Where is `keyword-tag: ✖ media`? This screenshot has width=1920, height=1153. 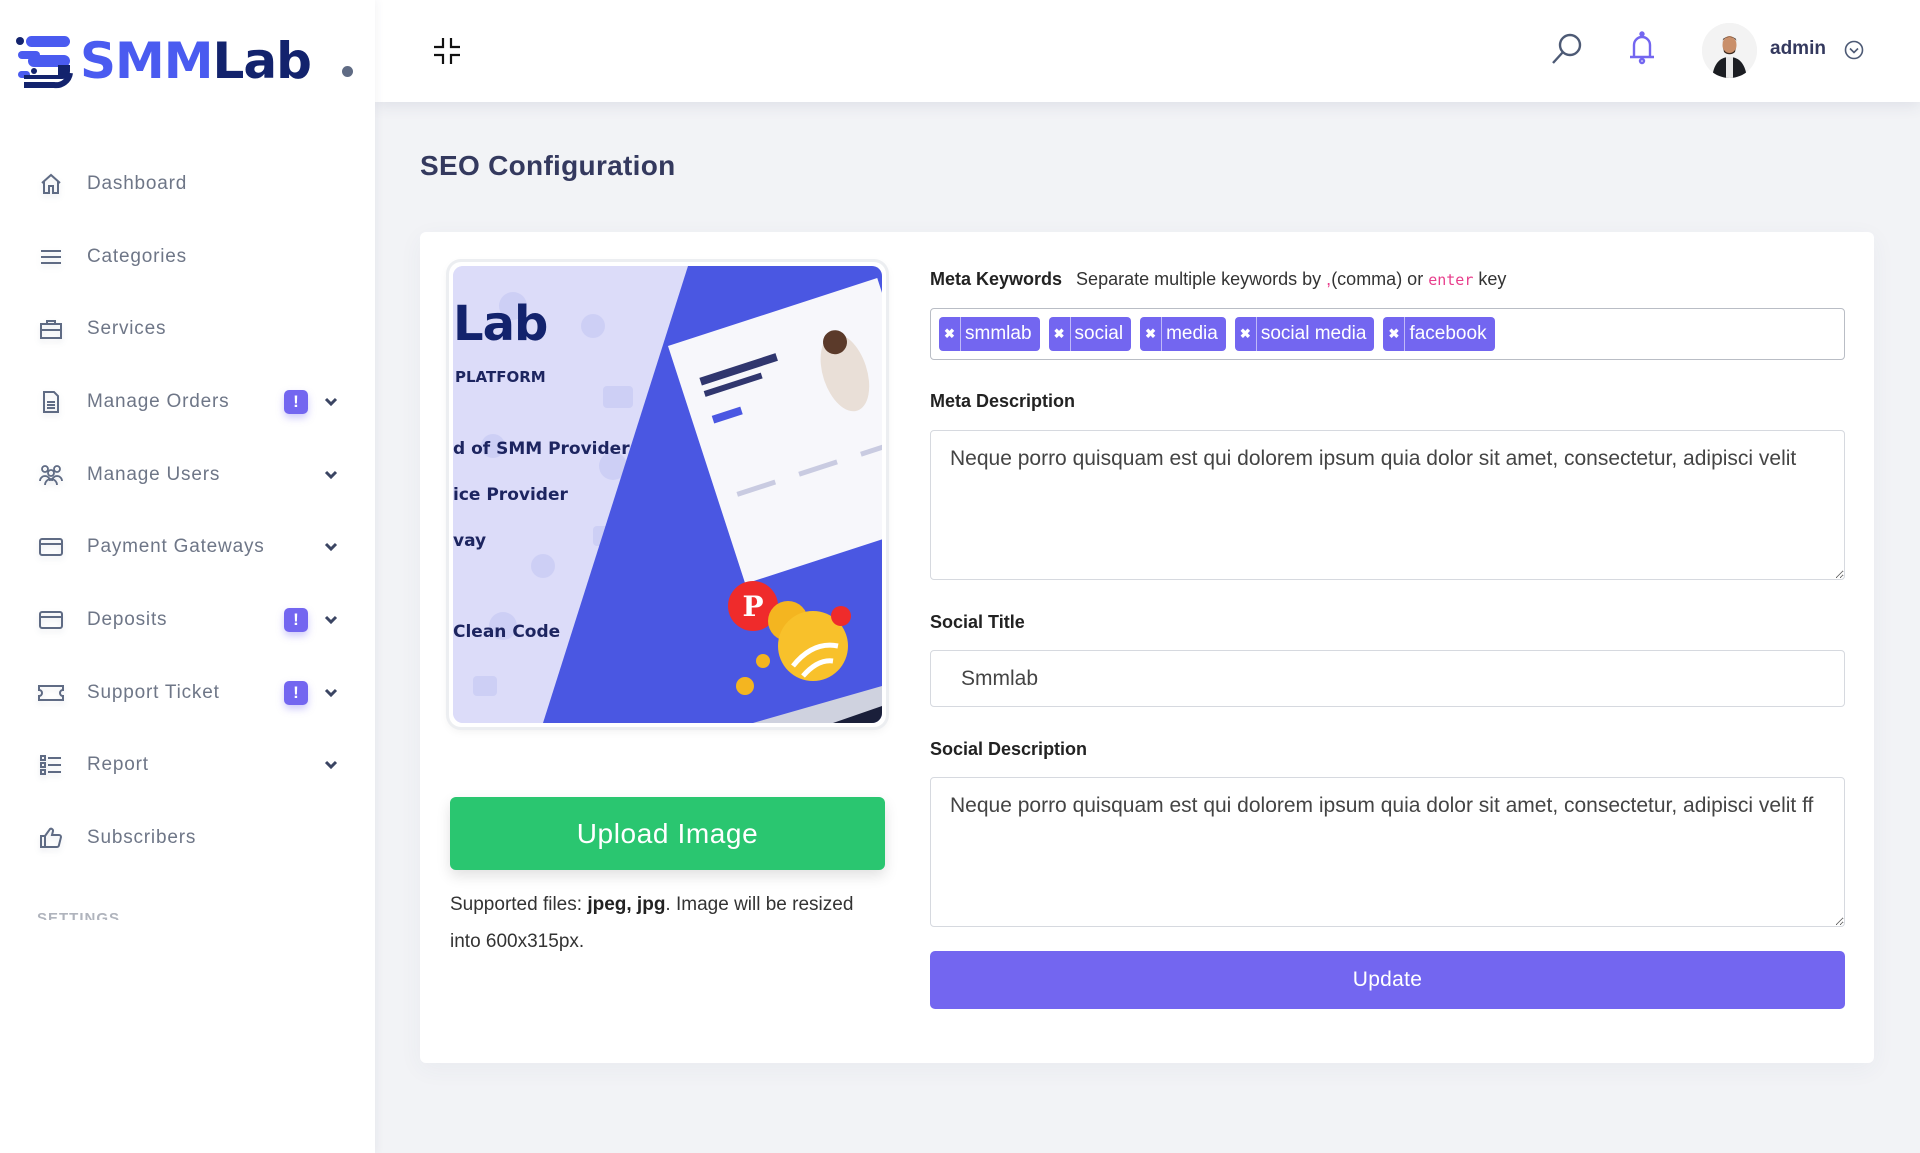
keyword-tag: ✖ media is located at coordinates (1183, 334).